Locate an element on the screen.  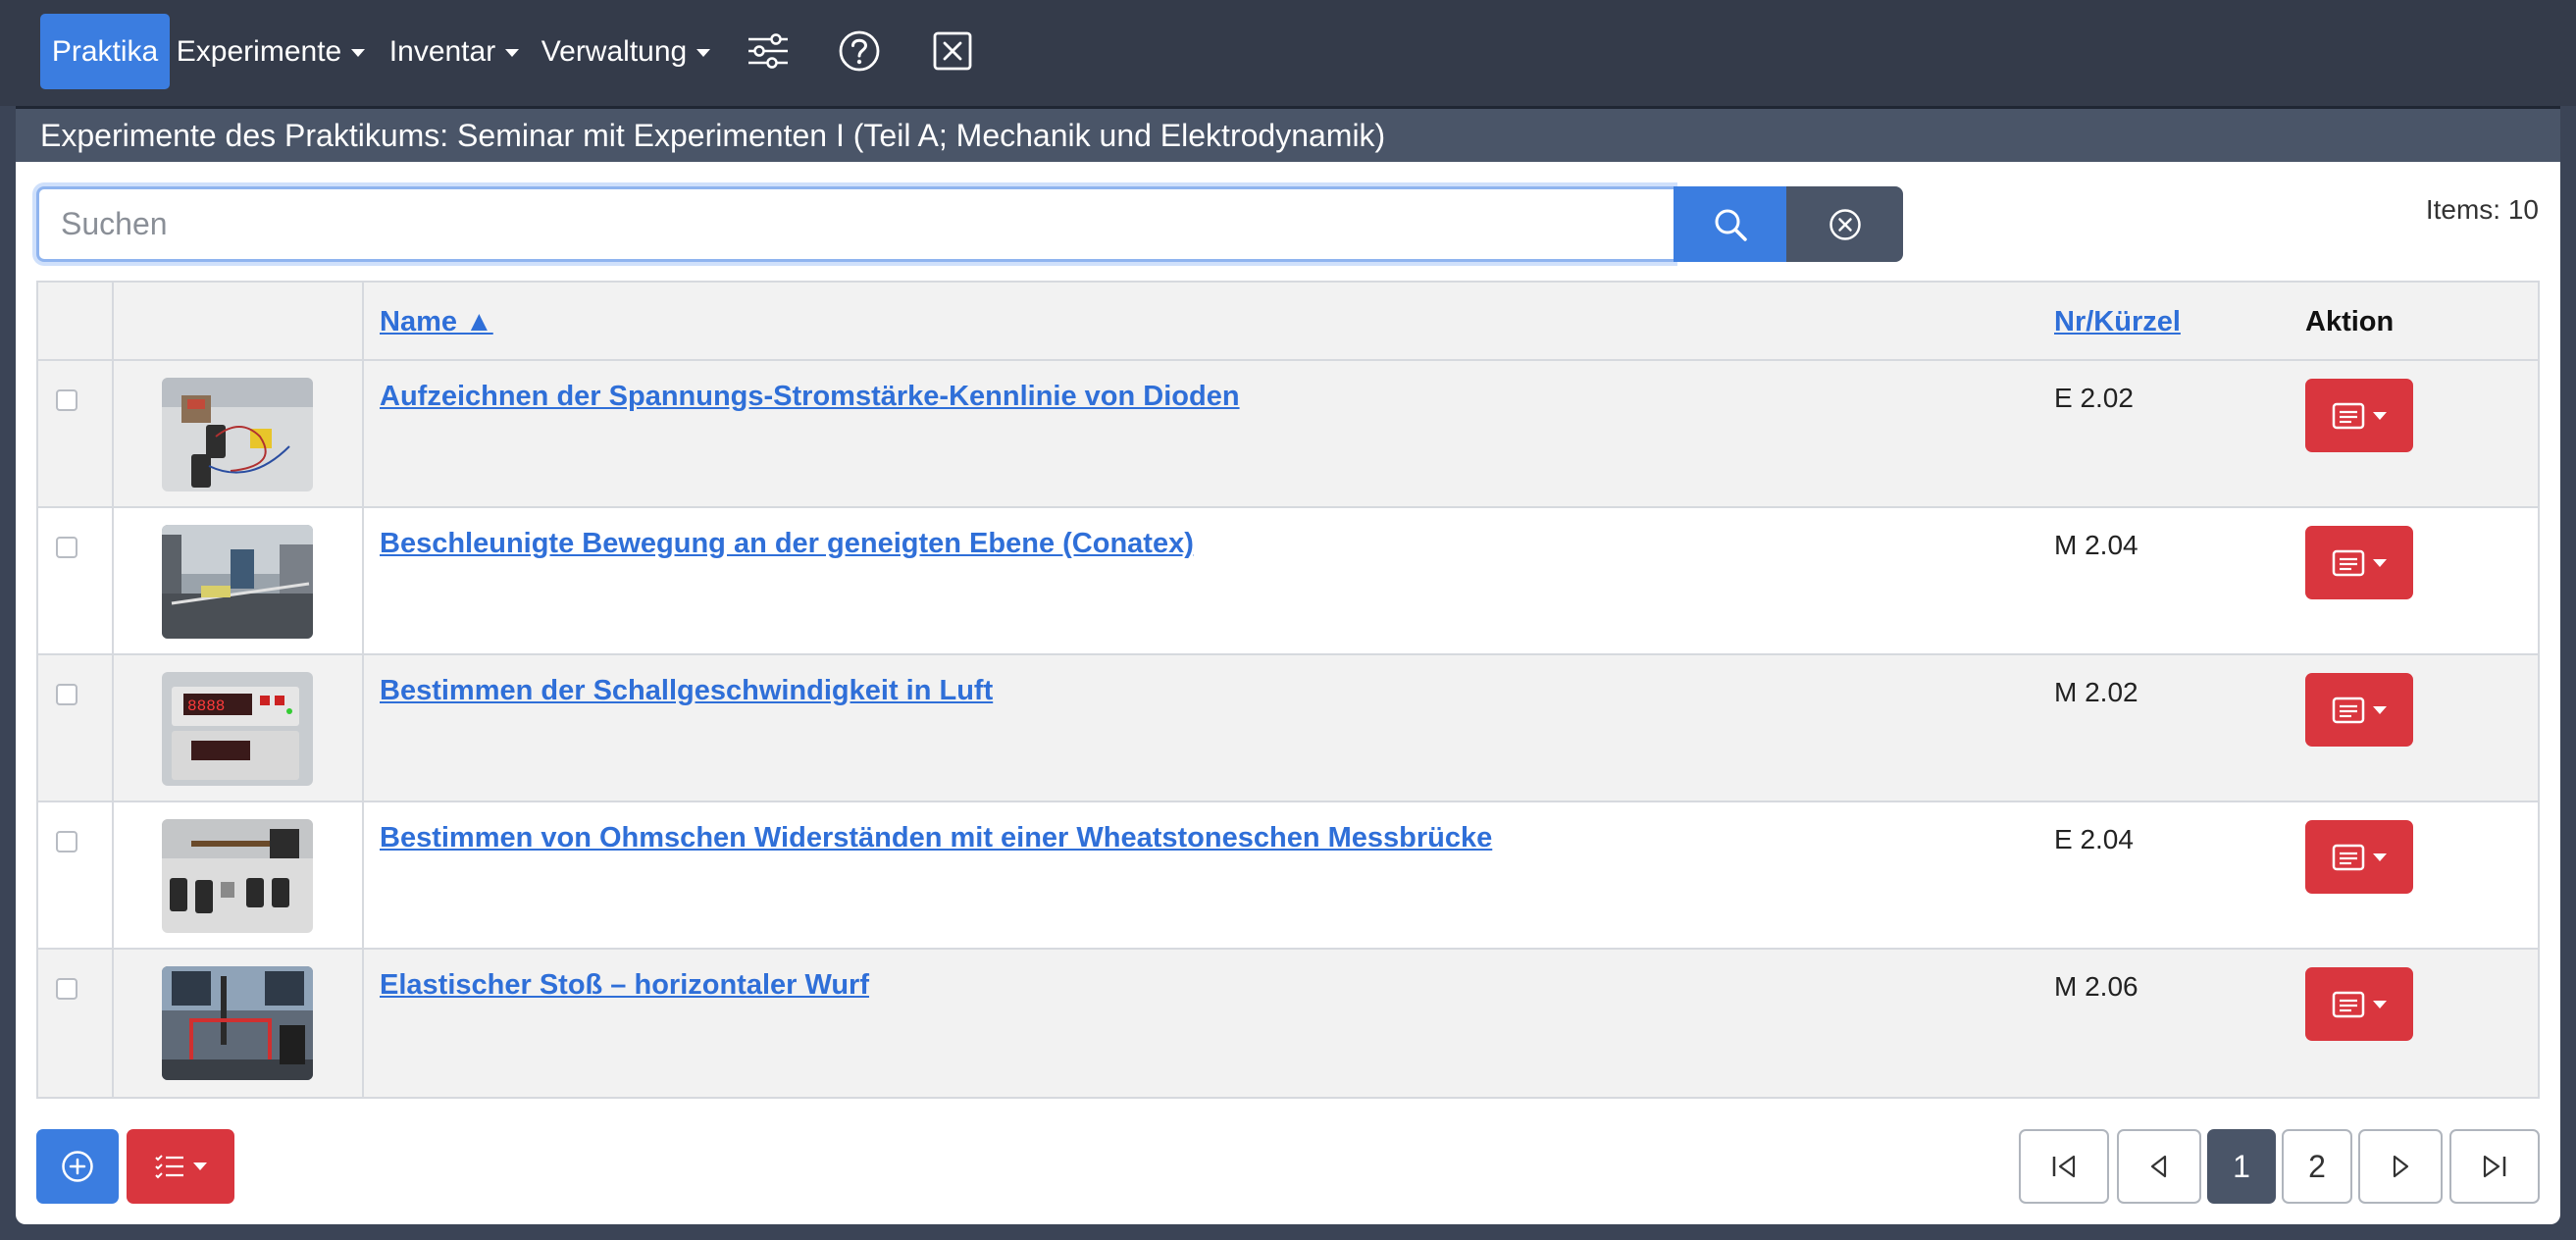
column-header-name: Name ▲ is located at coordinates (436, 322).